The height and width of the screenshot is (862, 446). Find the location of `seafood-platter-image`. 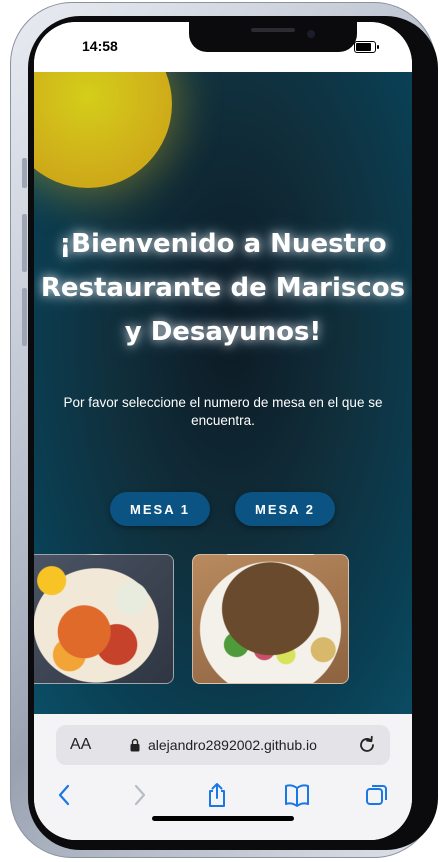

seafood-platter-image is located at coordinates (104, 619).